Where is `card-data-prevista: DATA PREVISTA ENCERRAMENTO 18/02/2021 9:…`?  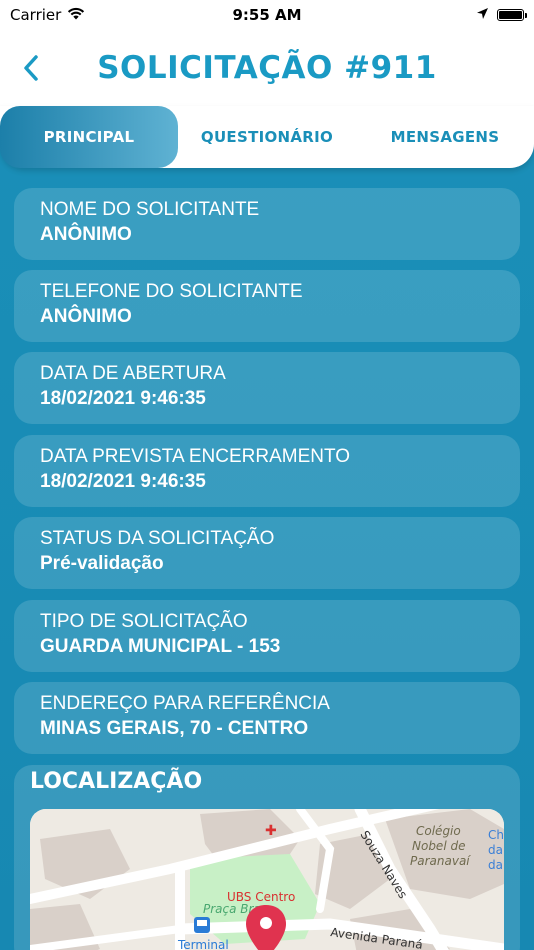 card-data-prevista: DATA PREVISTA ENCERRAMENTO 18/02/2021 9:… is located at coordinates (267, 471).